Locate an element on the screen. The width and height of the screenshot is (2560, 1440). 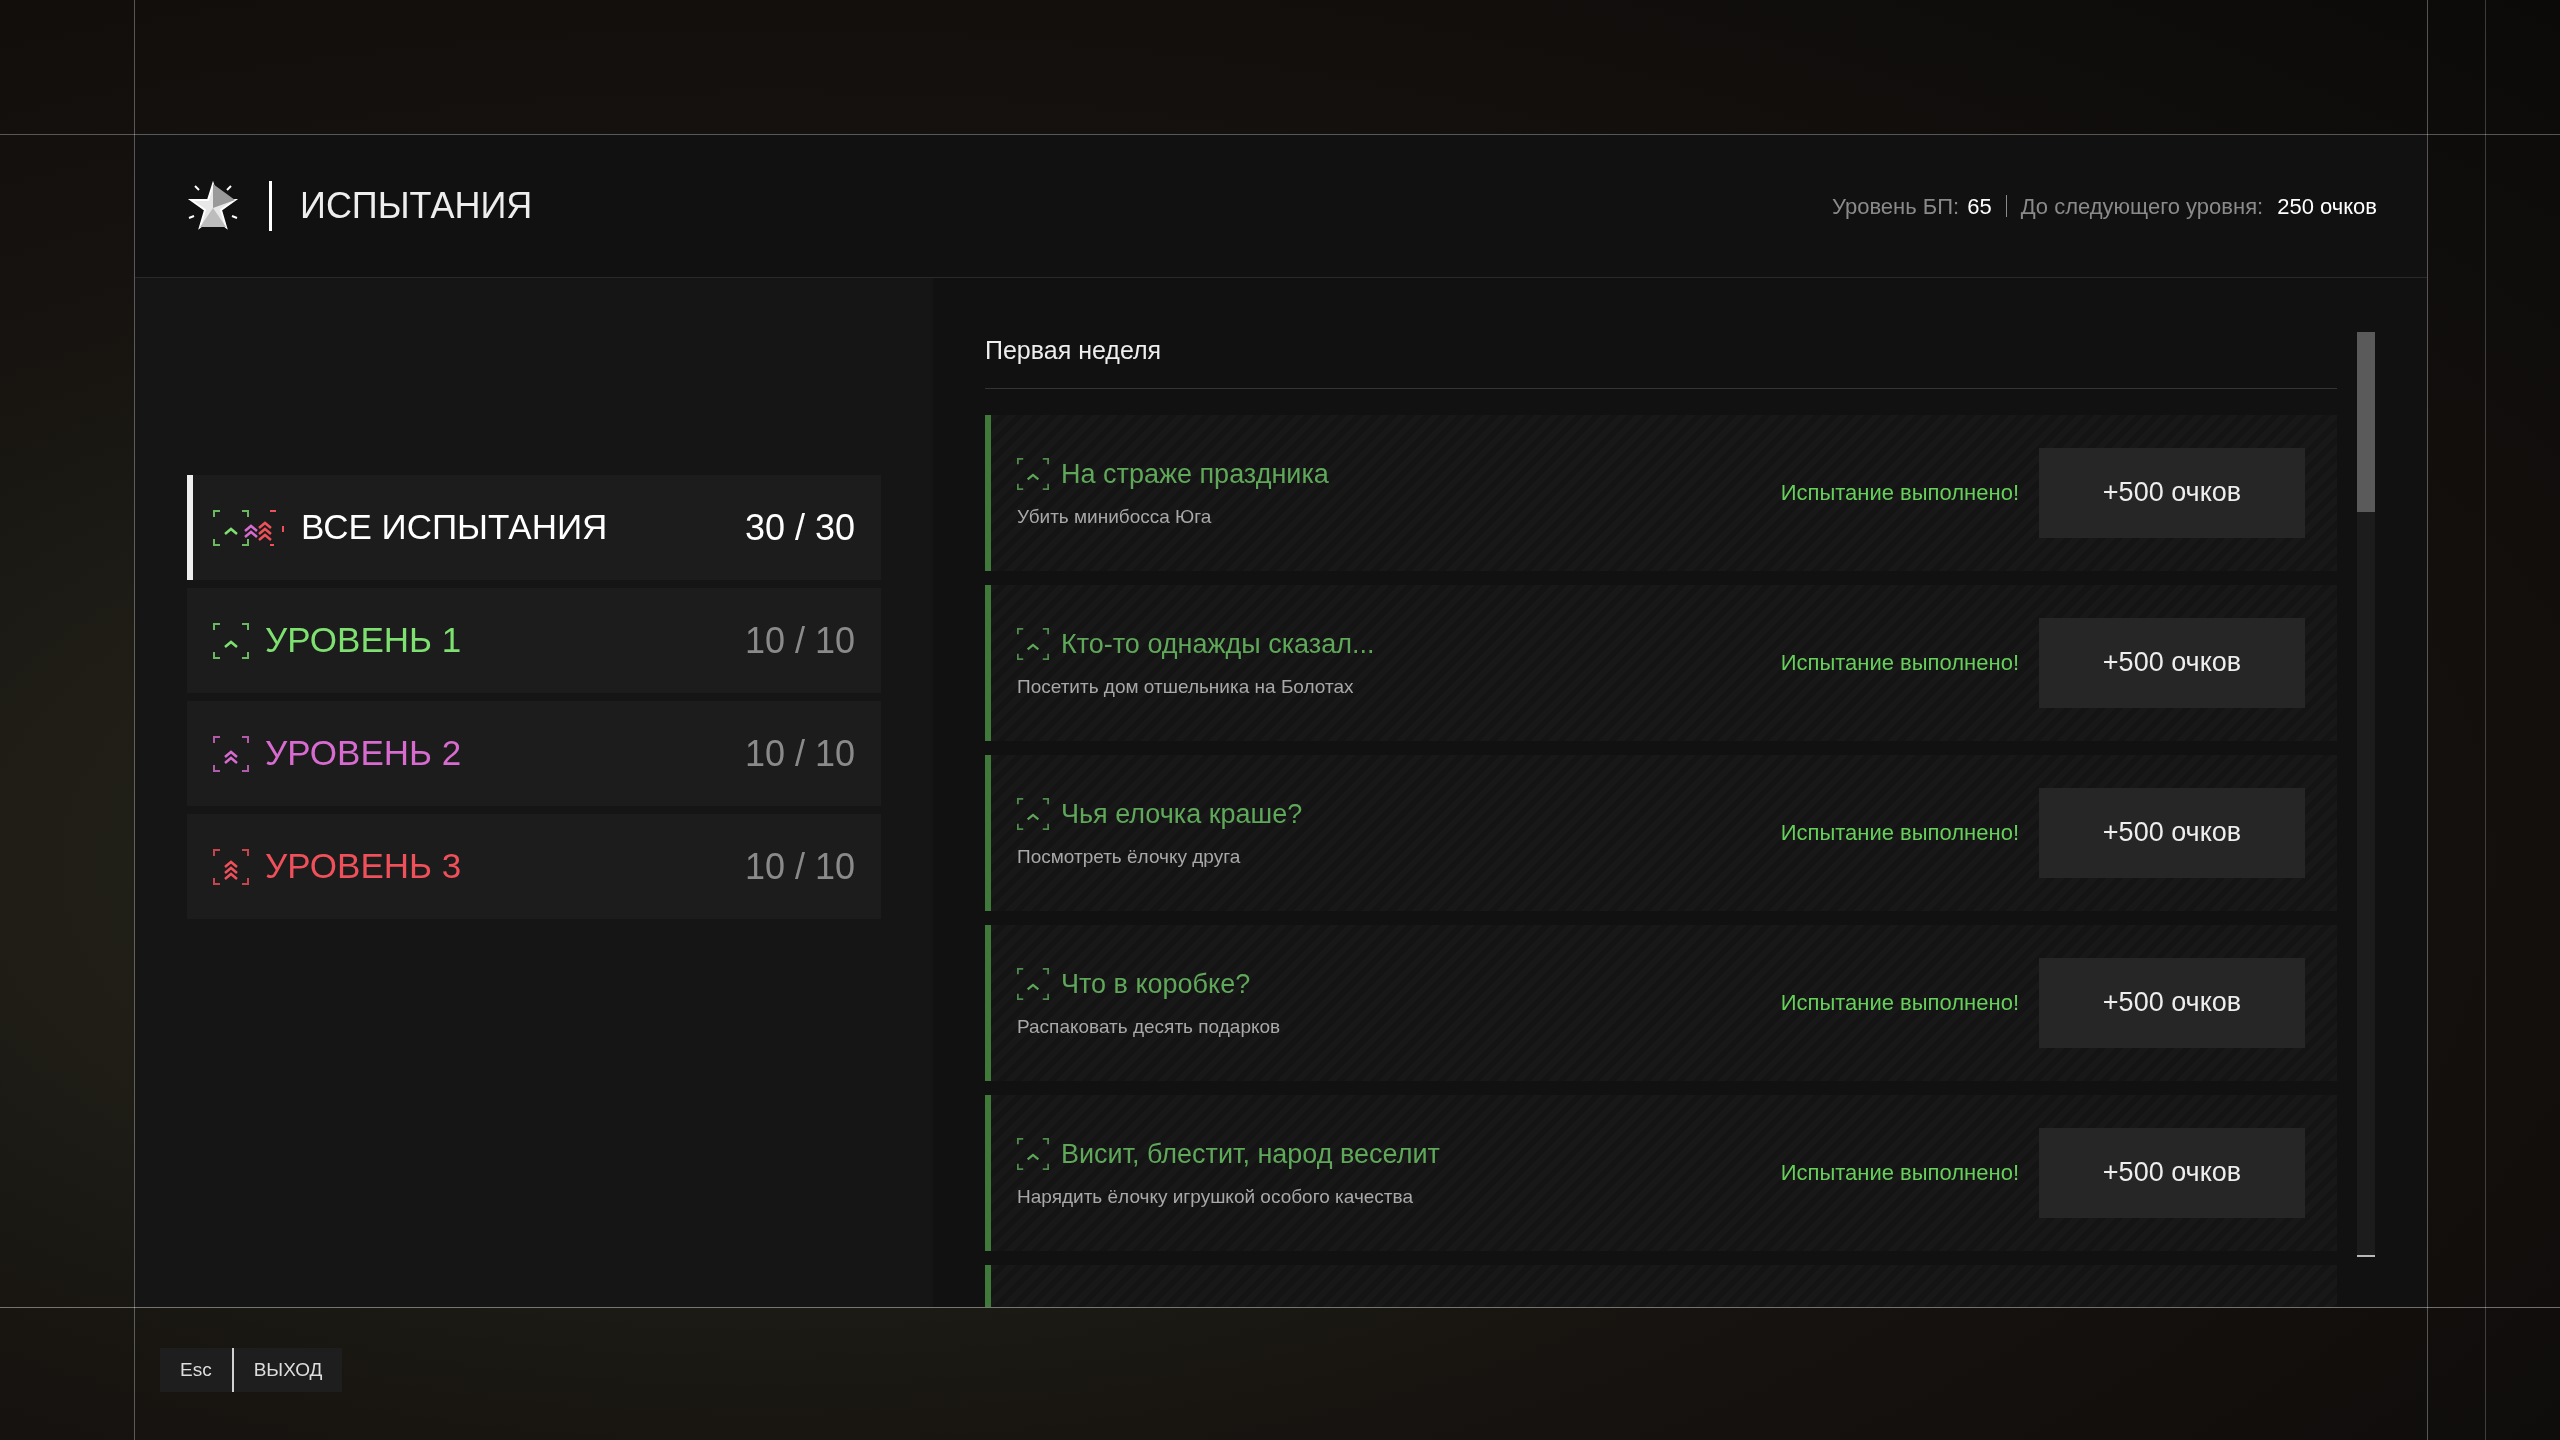
challenge-description: Нарядить ёлочку игрушкой особого качества is located at coordinates (1215, 1196).